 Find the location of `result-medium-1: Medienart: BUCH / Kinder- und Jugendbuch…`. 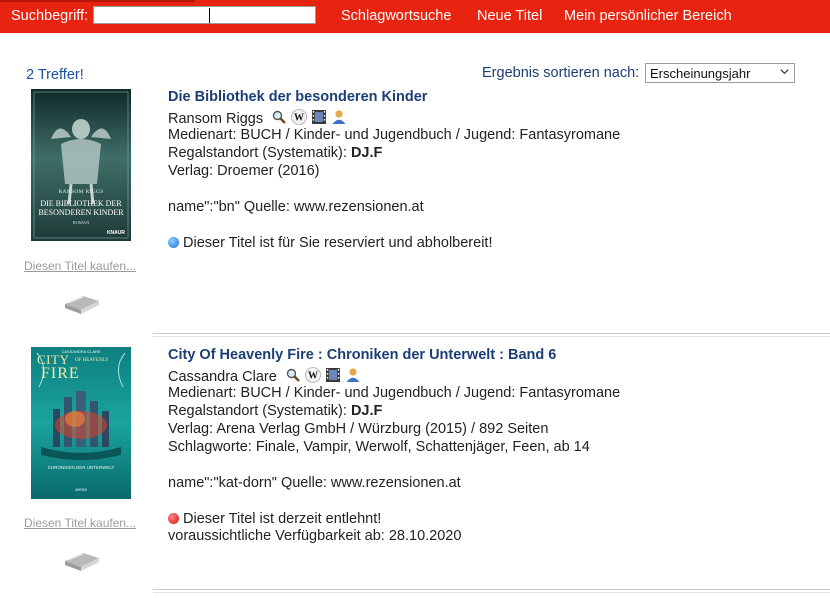

result-medium-1: Medienart: BUCH / Kinder- und Jugendbuch… is located at coordinates (394, 135).